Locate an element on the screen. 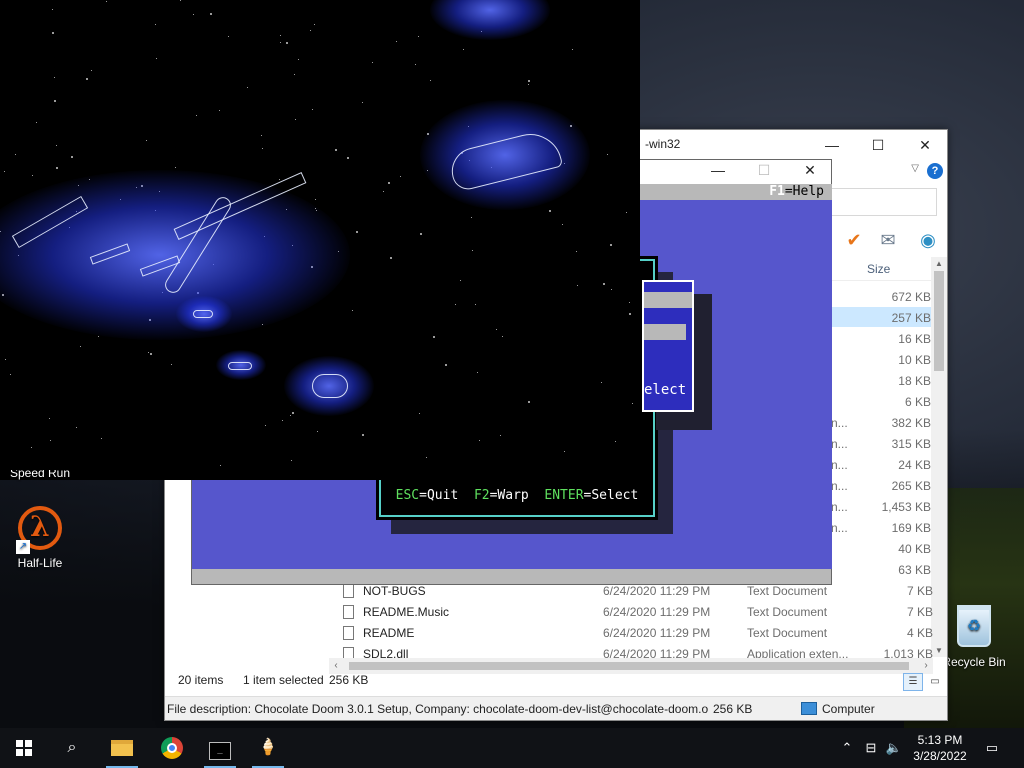 This screenshot has height=768, width=1024. taskbar-chrome is located at coordinates (172, 748).